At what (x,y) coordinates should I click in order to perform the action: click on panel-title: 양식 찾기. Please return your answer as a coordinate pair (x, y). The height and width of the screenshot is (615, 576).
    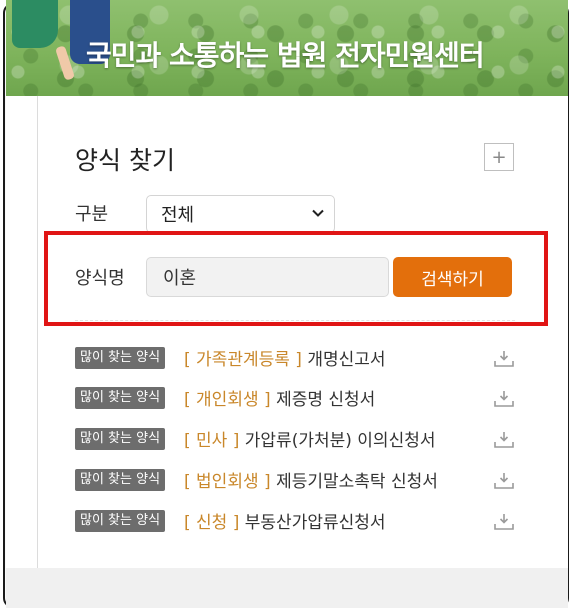
    Looking at the image, I should click on (125, 160).